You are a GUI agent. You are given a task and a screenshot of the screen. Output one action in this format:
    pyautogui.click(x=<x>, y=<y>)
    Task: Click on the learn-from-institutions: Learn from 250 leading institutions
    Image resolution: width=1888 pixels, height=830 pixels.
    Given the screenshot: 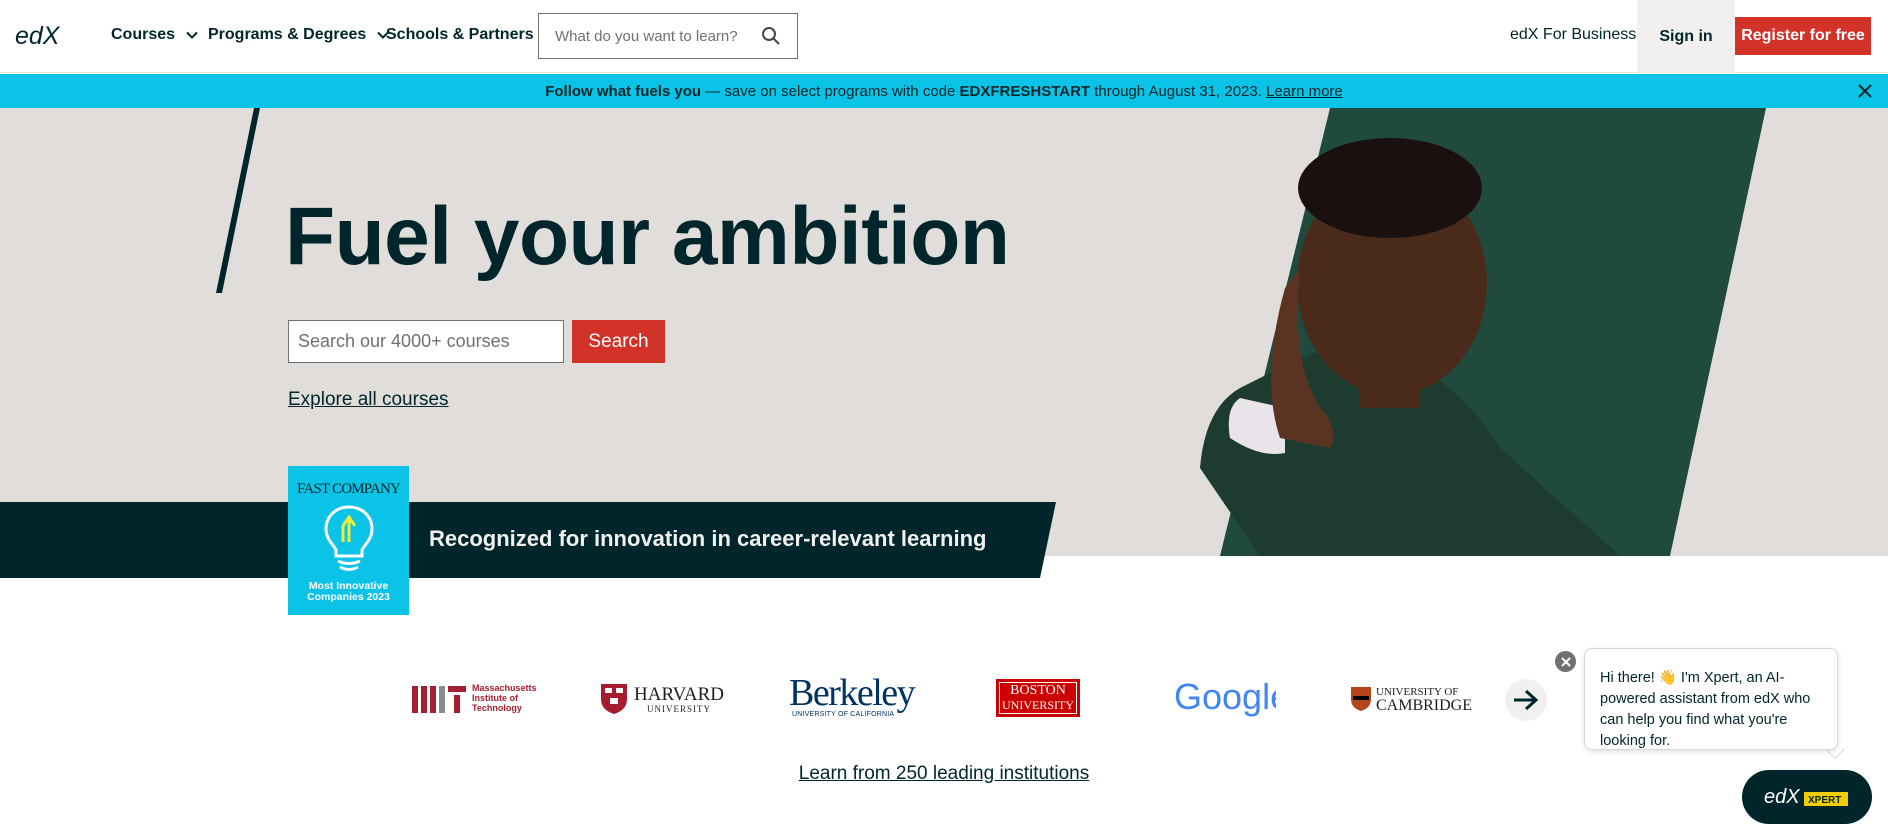 What is the action you would take?
    pyautogui.click(x=944, y=774)
    